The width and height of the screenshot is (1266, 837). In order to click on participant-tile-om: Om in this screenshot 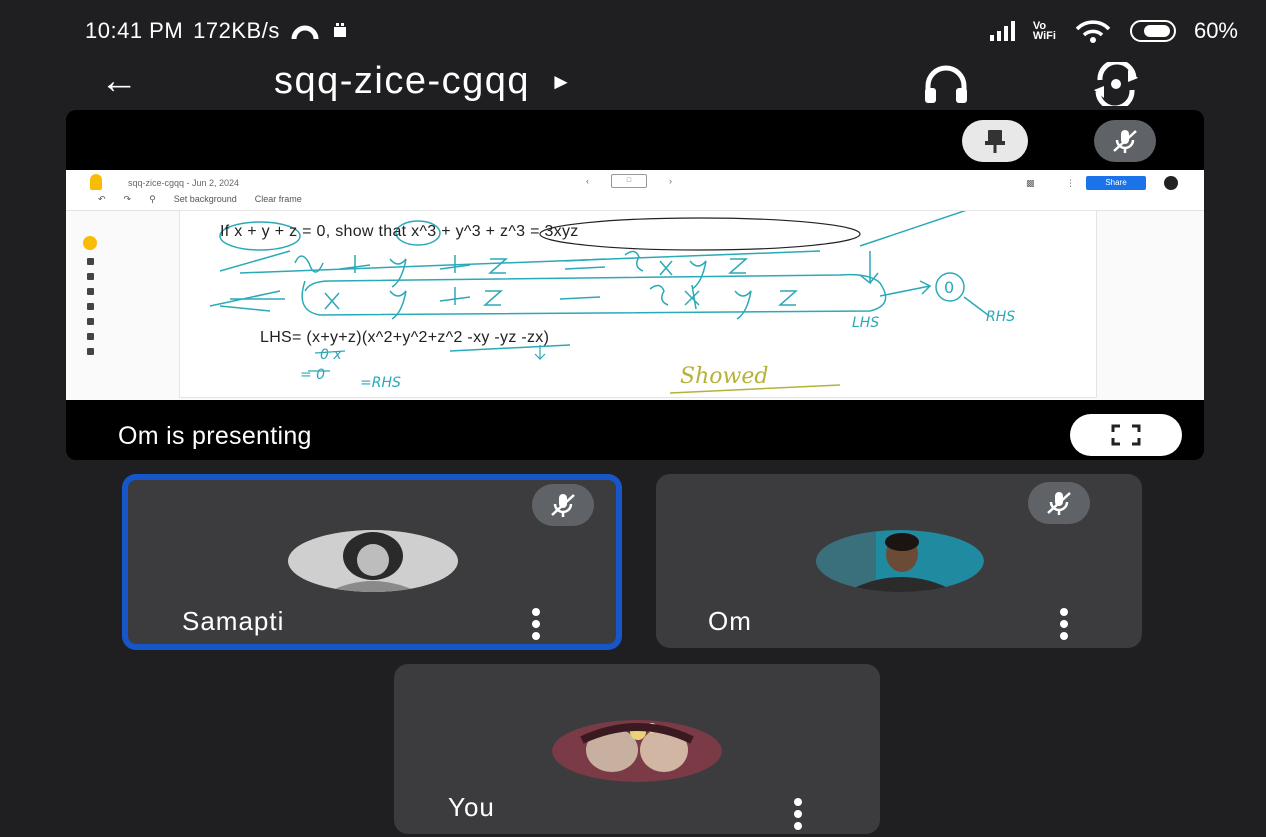, I will do `click(899, 561)`.